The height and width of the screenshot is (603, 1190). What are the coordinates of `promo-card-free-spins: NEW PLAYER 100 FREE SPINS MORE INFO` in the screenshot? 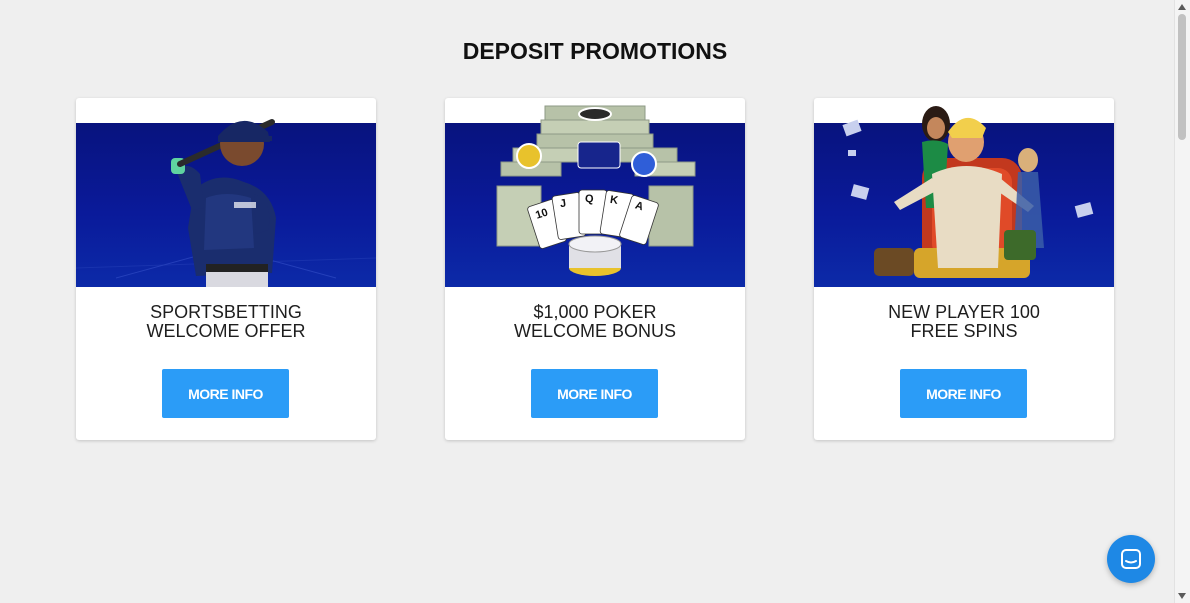 It's located at (964, 269).